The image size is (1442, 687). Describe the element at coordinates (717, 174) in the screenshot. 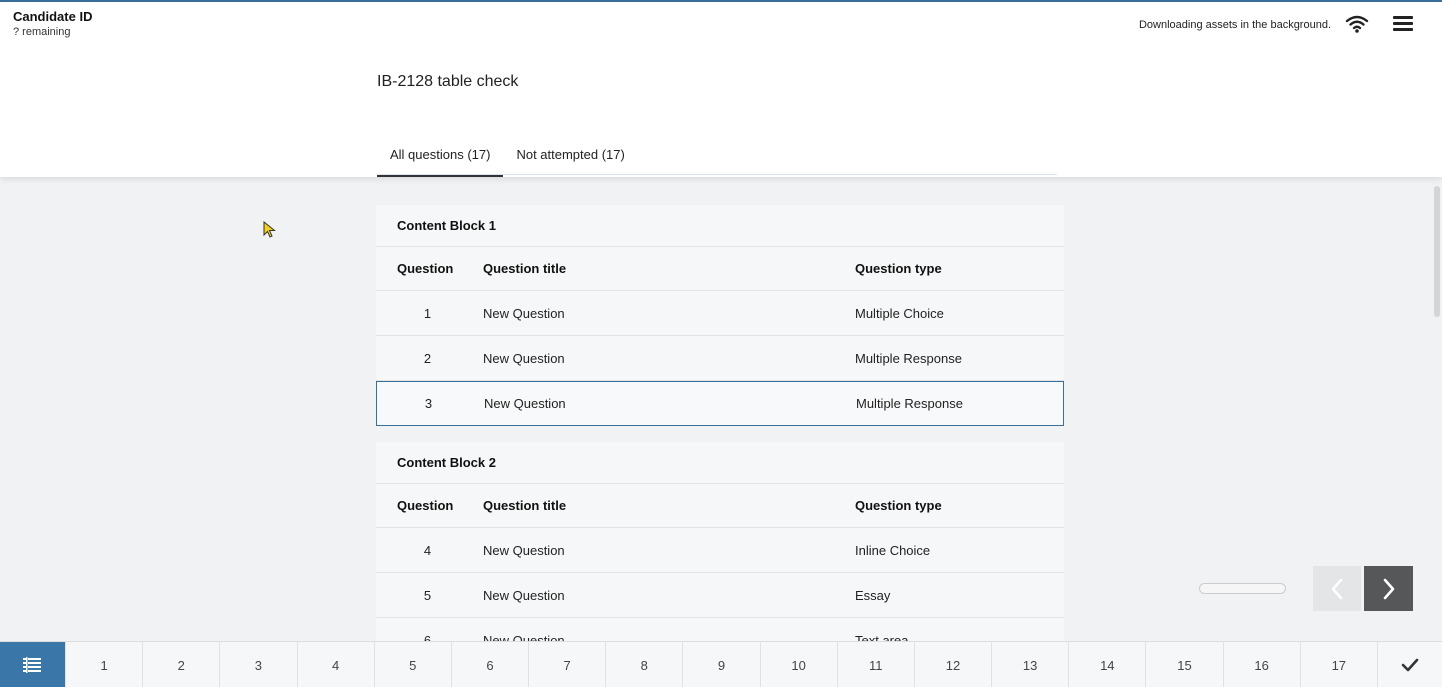

I see `tab-divider` at that location.